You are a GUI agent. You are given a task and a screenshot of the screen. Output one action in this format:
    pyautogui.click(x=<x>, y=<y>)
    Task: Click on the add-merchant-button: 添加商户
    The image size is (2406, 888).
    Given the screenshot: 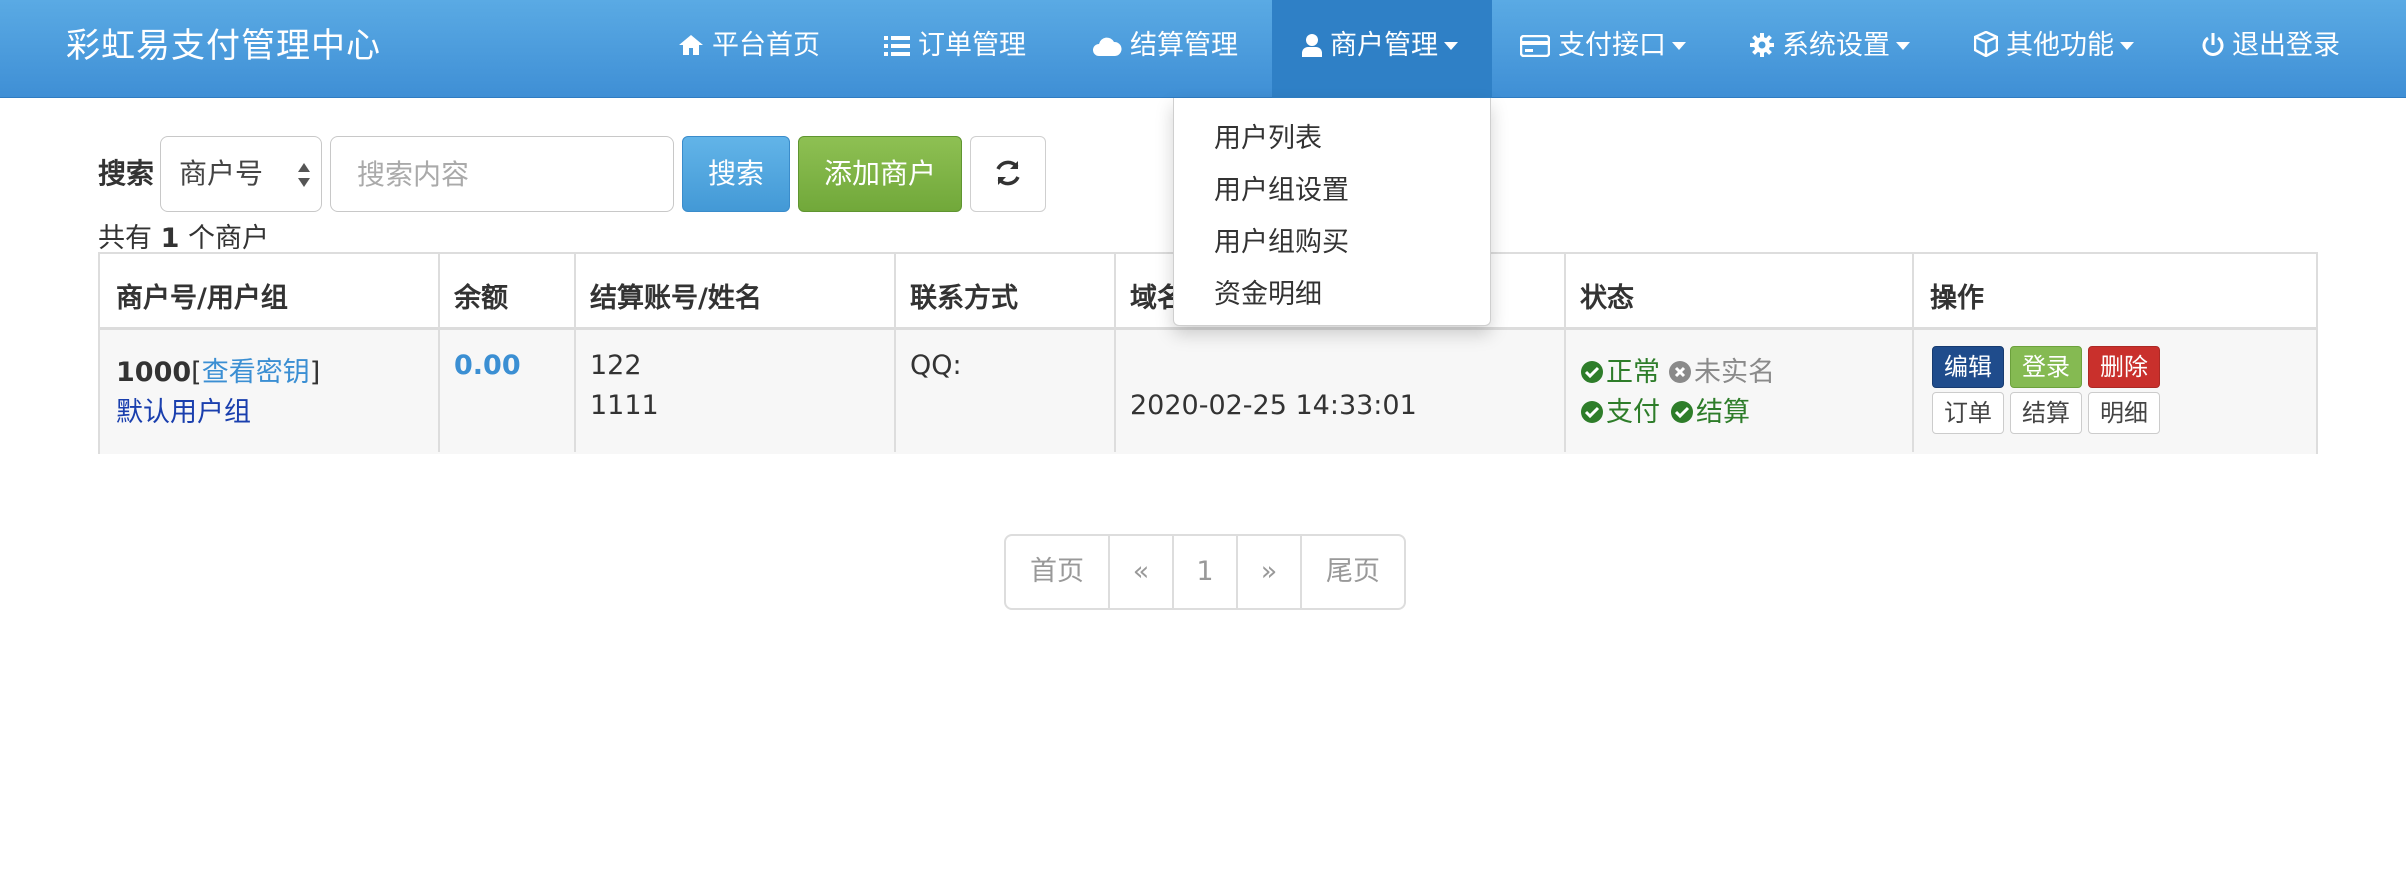 What is the action you would take?
    pyautogui.click(x=880, y=174)
    